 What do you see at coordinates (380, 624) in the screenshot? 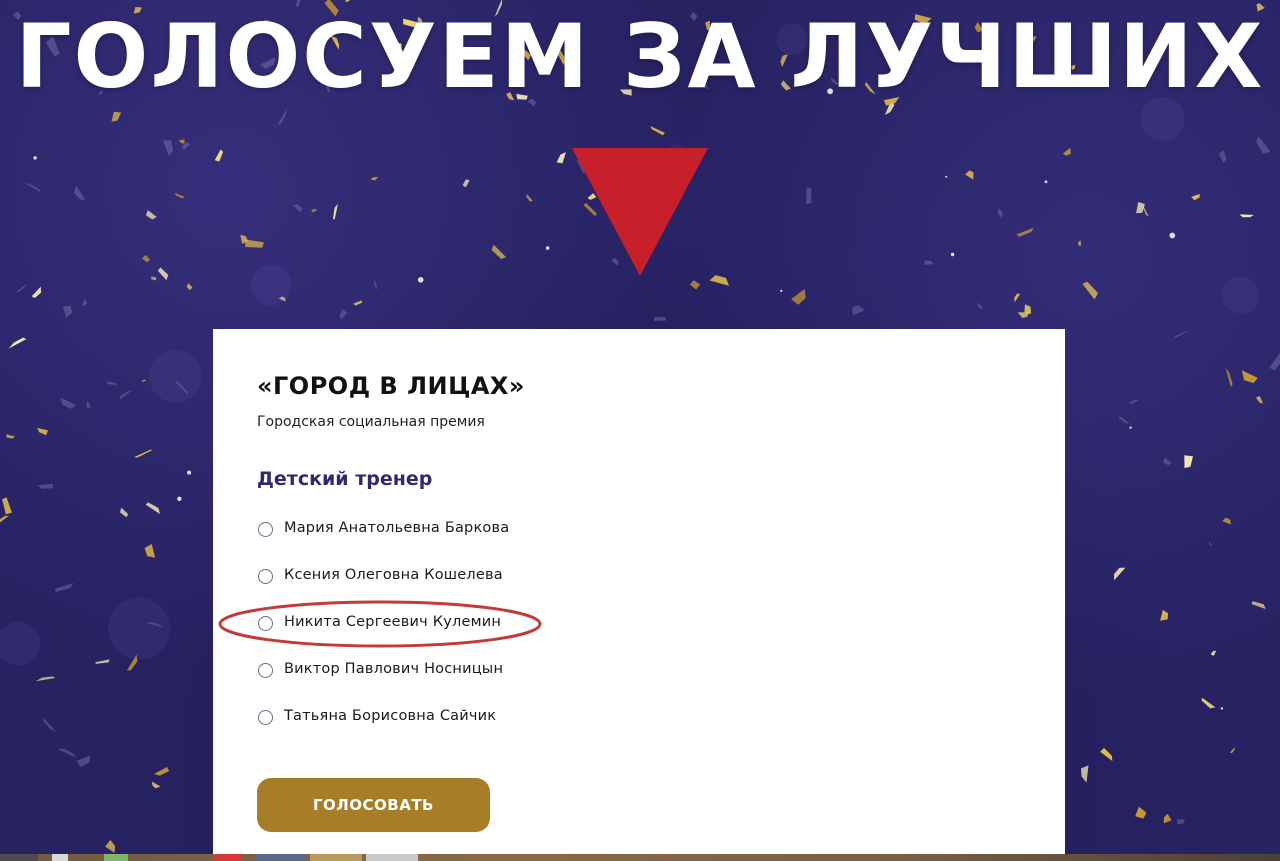
I see `highlight-ellipse-annotation` at bounding box center [380, 624].